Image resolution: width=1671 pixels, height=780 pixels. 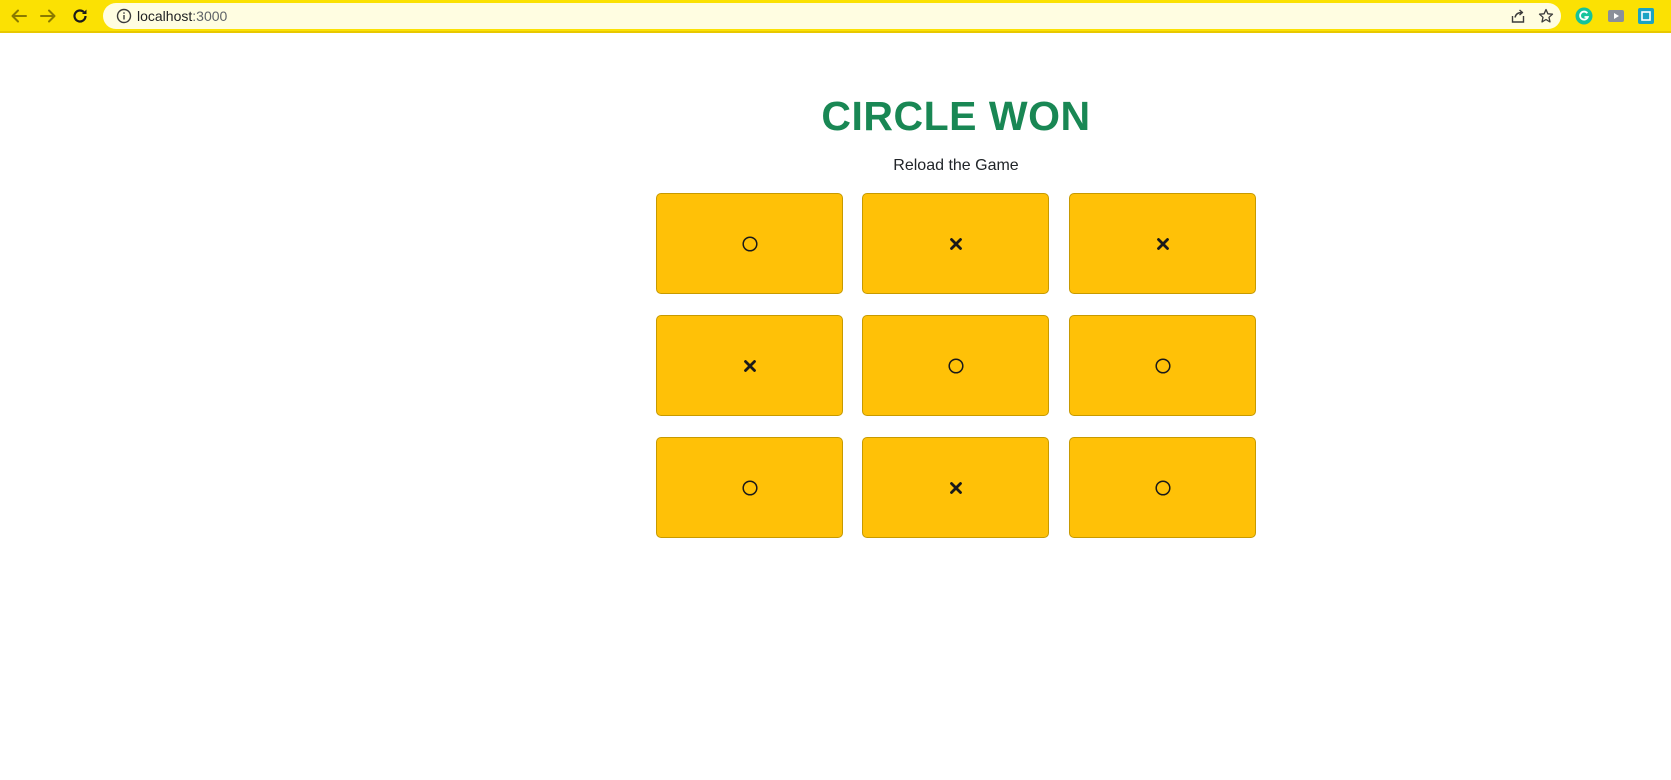 What do you see at coordinates (956, 165) in the screenshot?
I see `reload-game-text: Reload the Game` at bounding box center [956, 165].